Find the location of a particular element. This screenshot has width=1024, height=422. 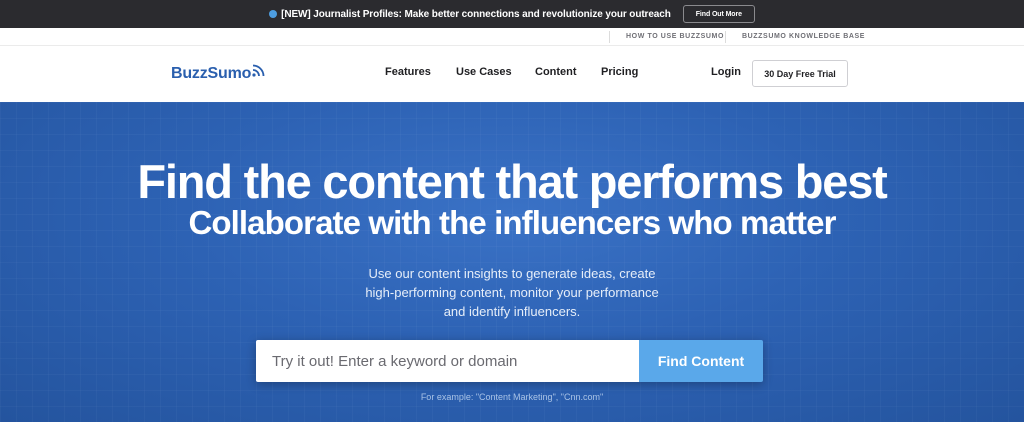

logo-wordmark: BuzzSumo is located at coordinates (211, 73).